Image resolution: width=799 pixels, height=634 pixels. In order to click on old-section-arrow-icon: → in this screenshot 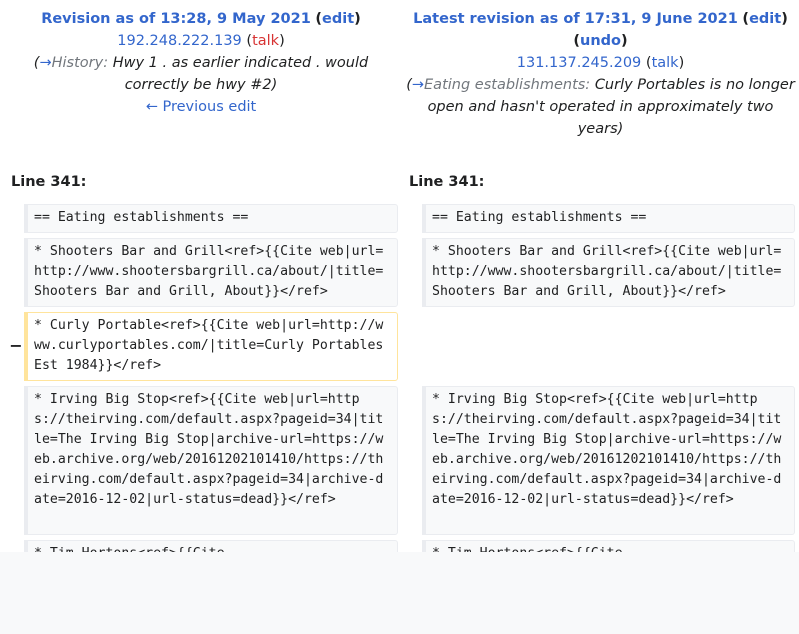, I will do `click(45, 63)`.